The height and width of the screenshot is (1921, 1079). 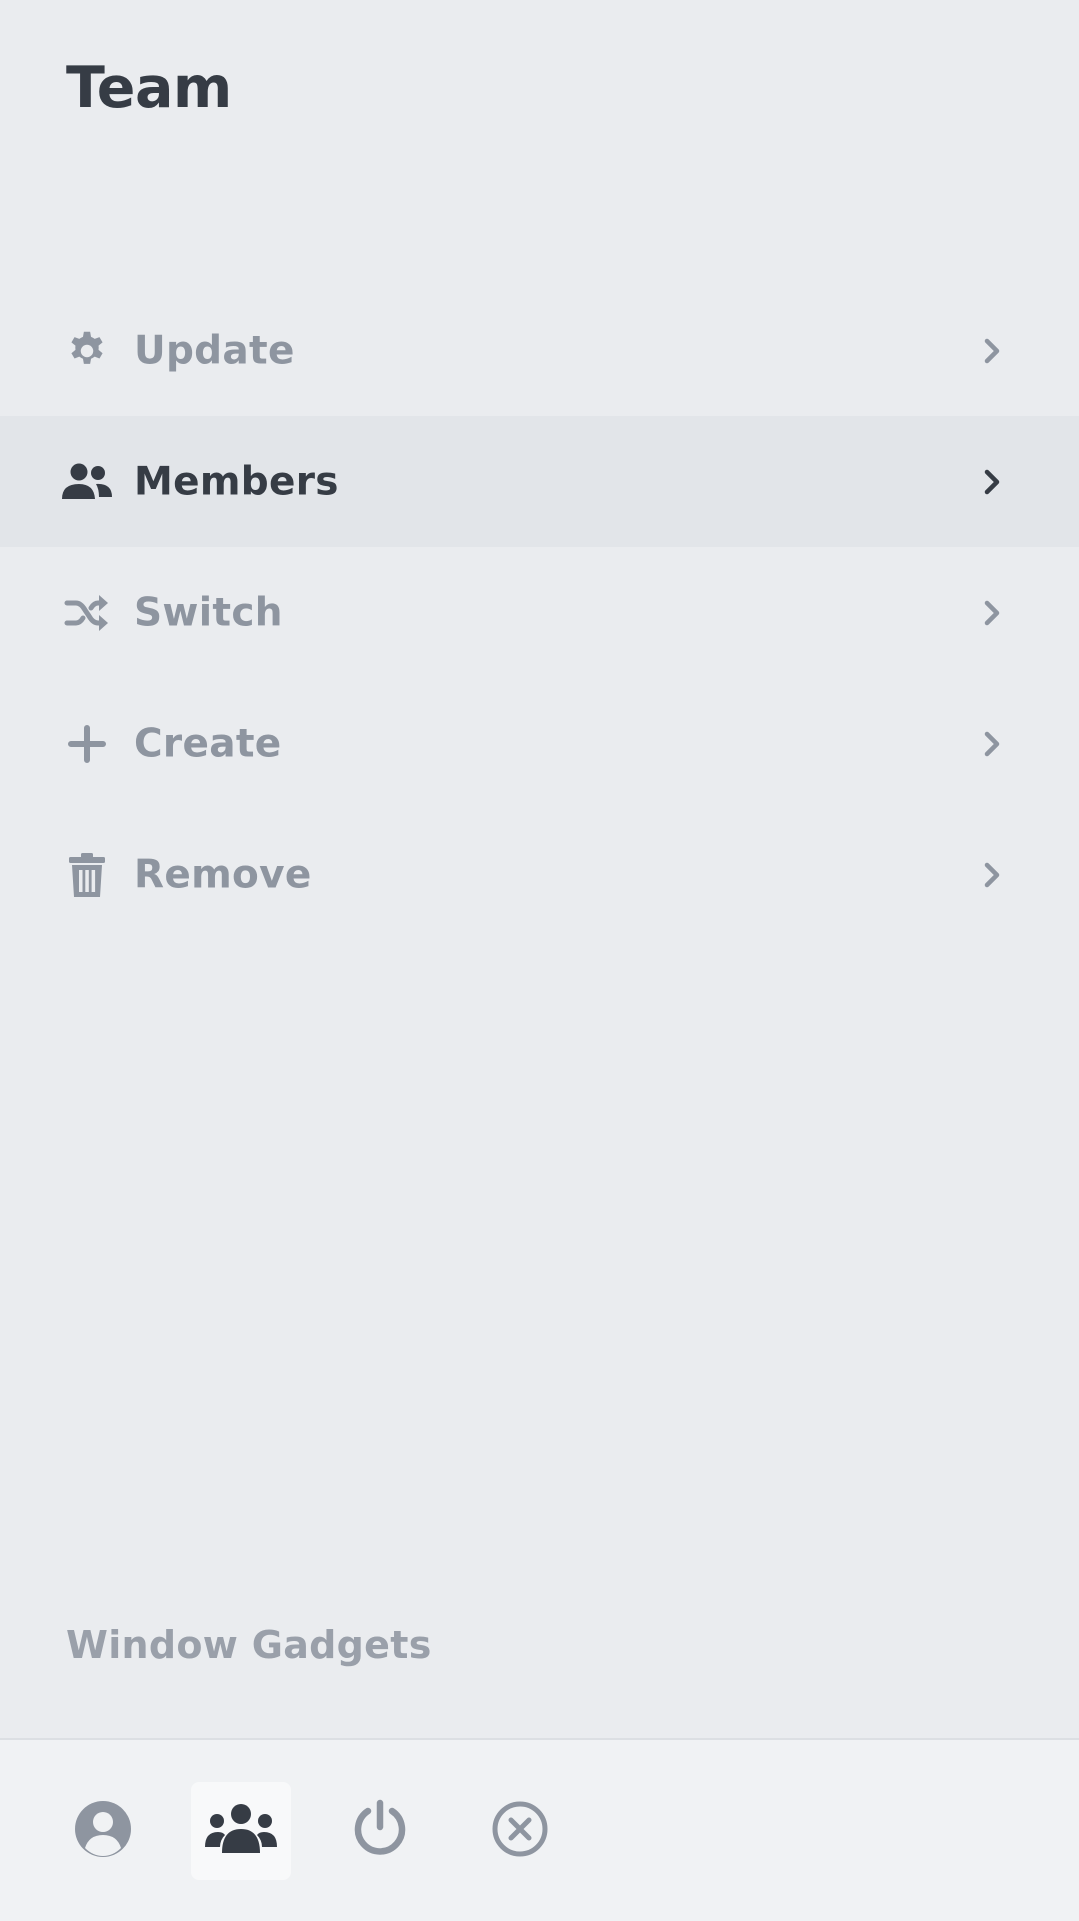 I want to click on close-circle-icon, so click(x=520, y=1831).